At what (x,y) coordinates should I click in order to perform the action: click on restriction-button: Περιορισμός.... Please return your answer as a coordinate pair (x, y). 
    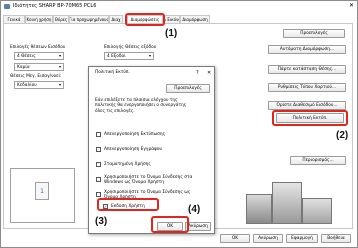
    Looking at the image, I should click on (318, 160).